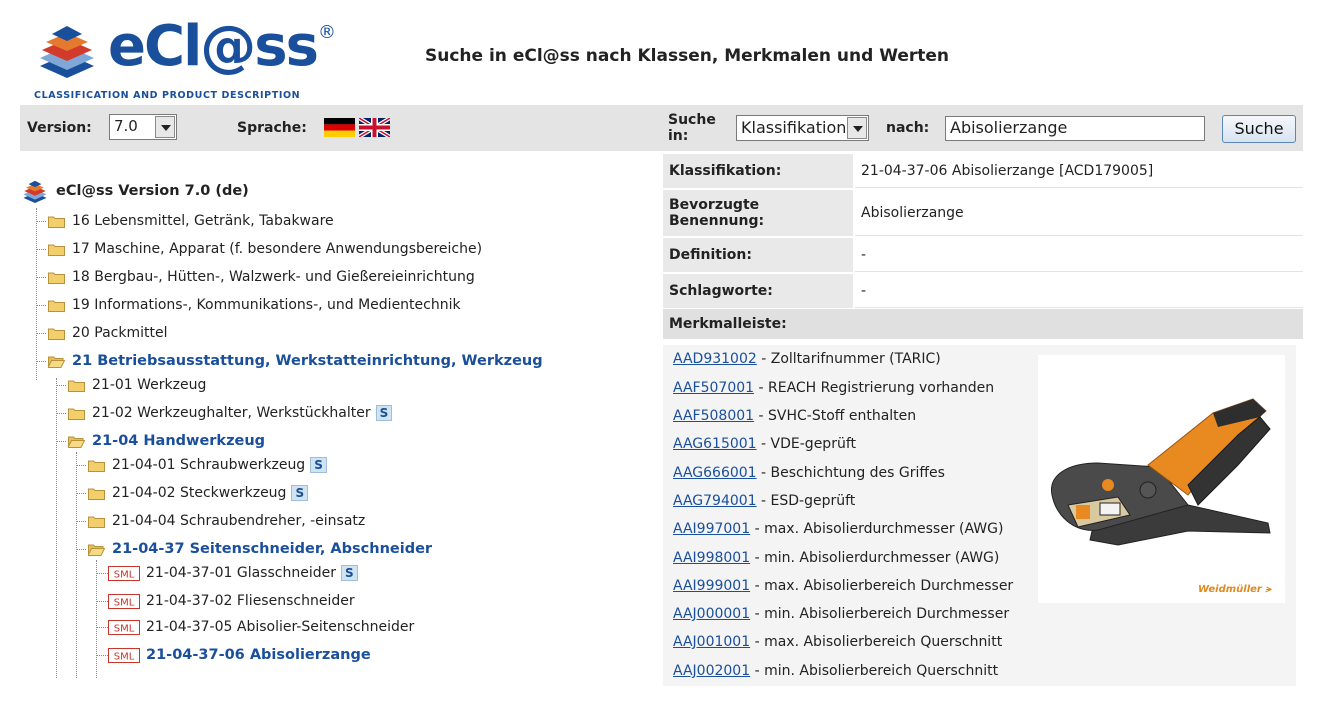  What do you see at coordinates (224, 413) in the screenshot?
I see `tree-item-21-02: 21-02 Werkzeughalter, Werkstückhalter S` at bounding box center [224, 413].